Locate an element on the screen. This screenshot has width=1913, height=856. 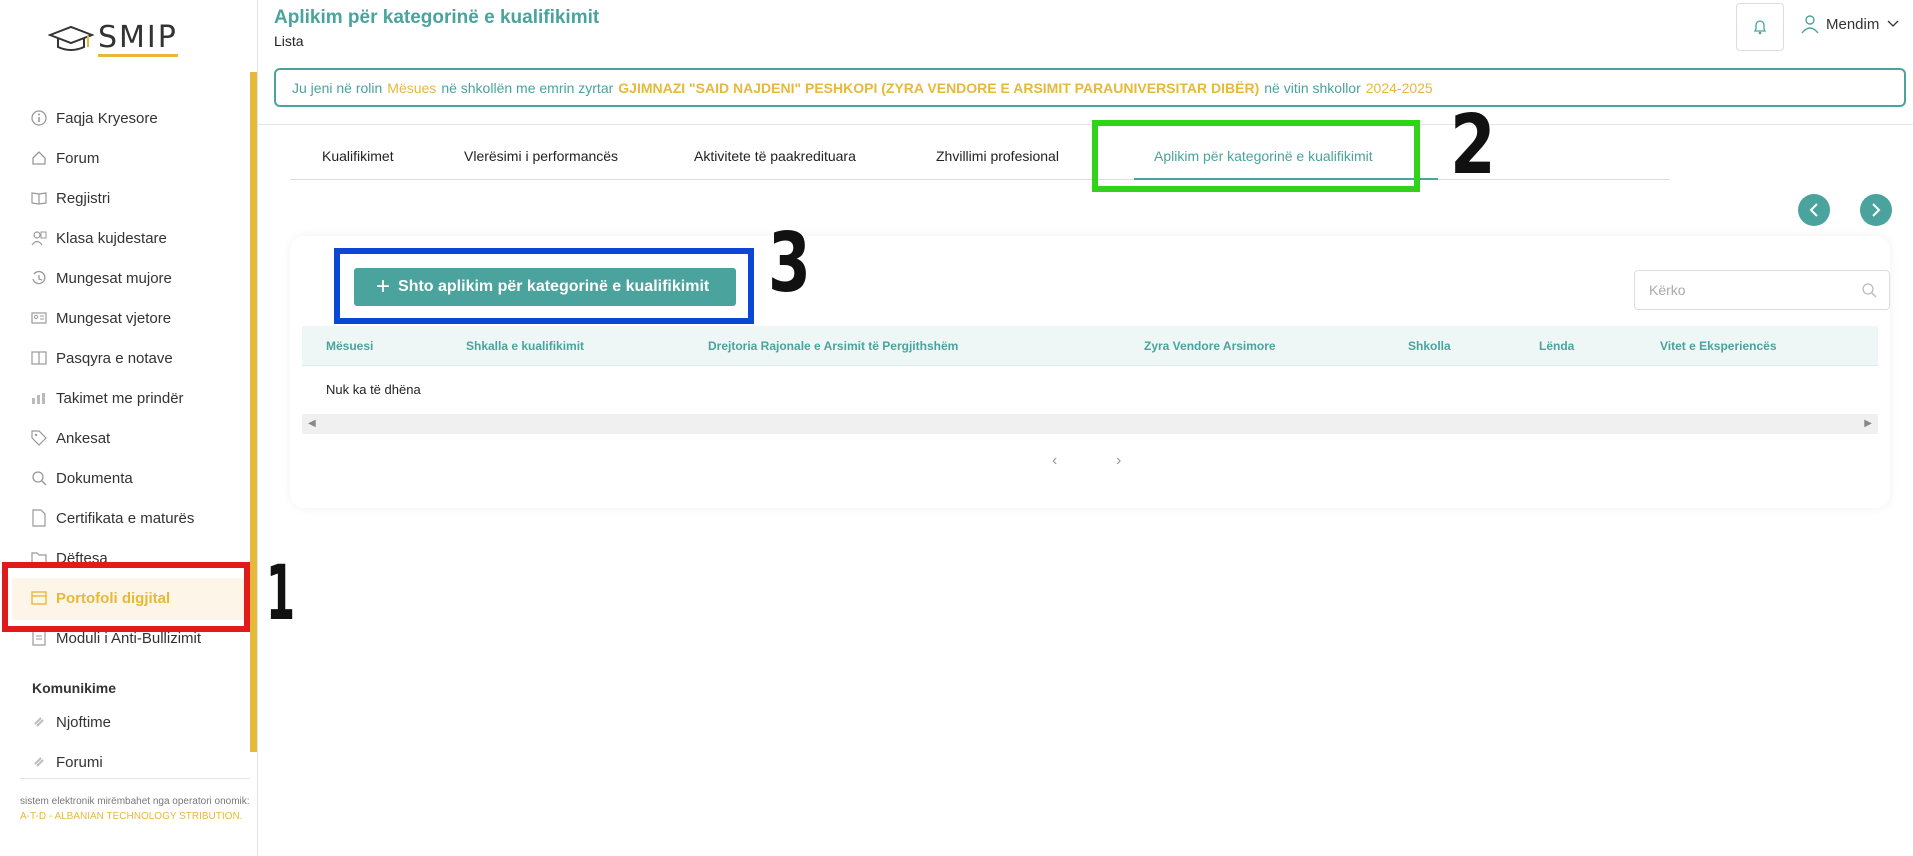
tab-zhvillimi-profesional: Zhvillimi profesional is located at coordinates (997, 156).